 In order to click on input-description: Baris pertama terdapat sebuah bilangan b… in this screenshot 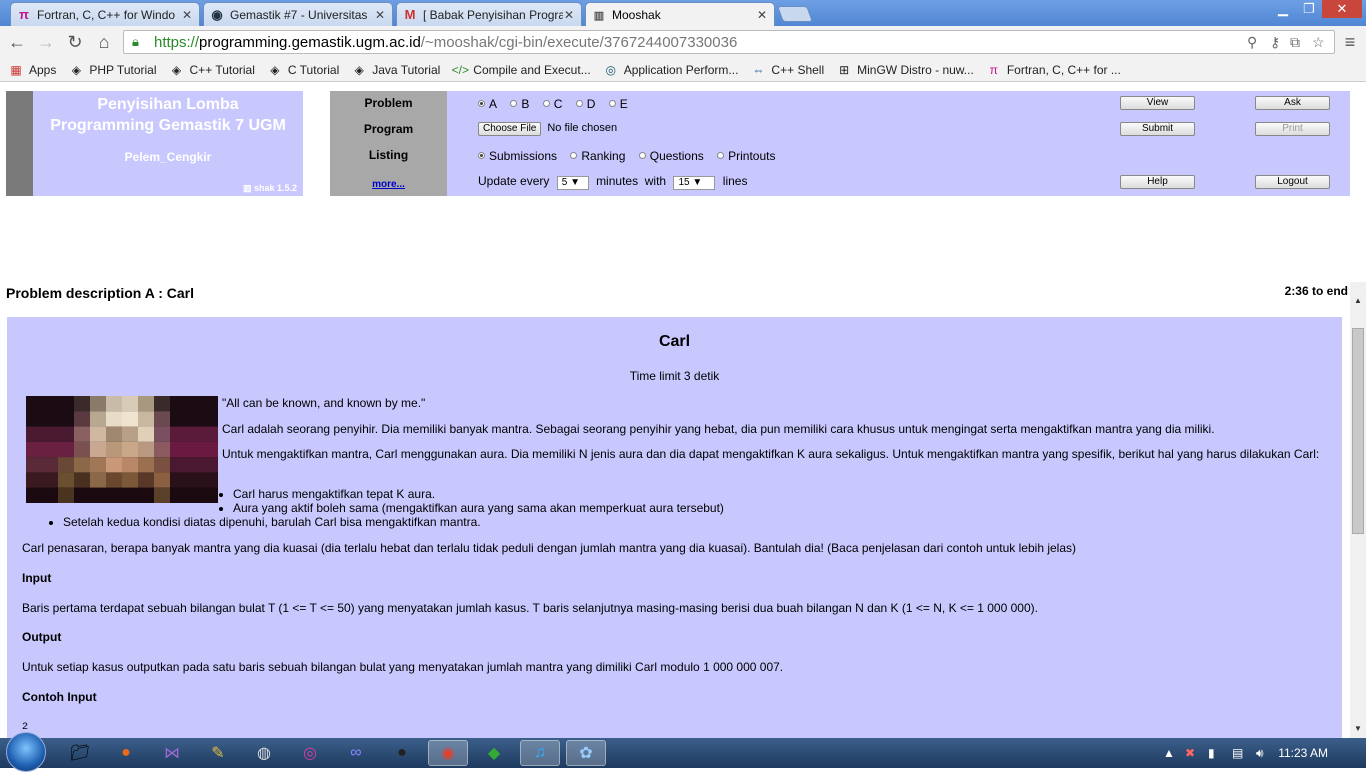, I will do `click(530, 608)`.